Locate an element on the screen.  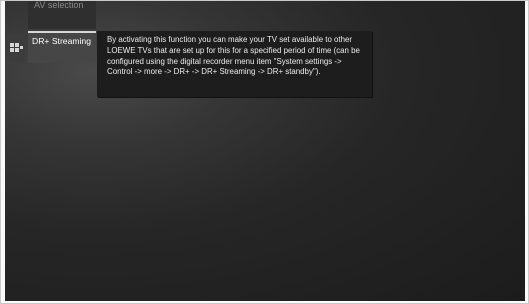
menu-column: AV selection DR+ Streaming is located at coordinates (62, 32).